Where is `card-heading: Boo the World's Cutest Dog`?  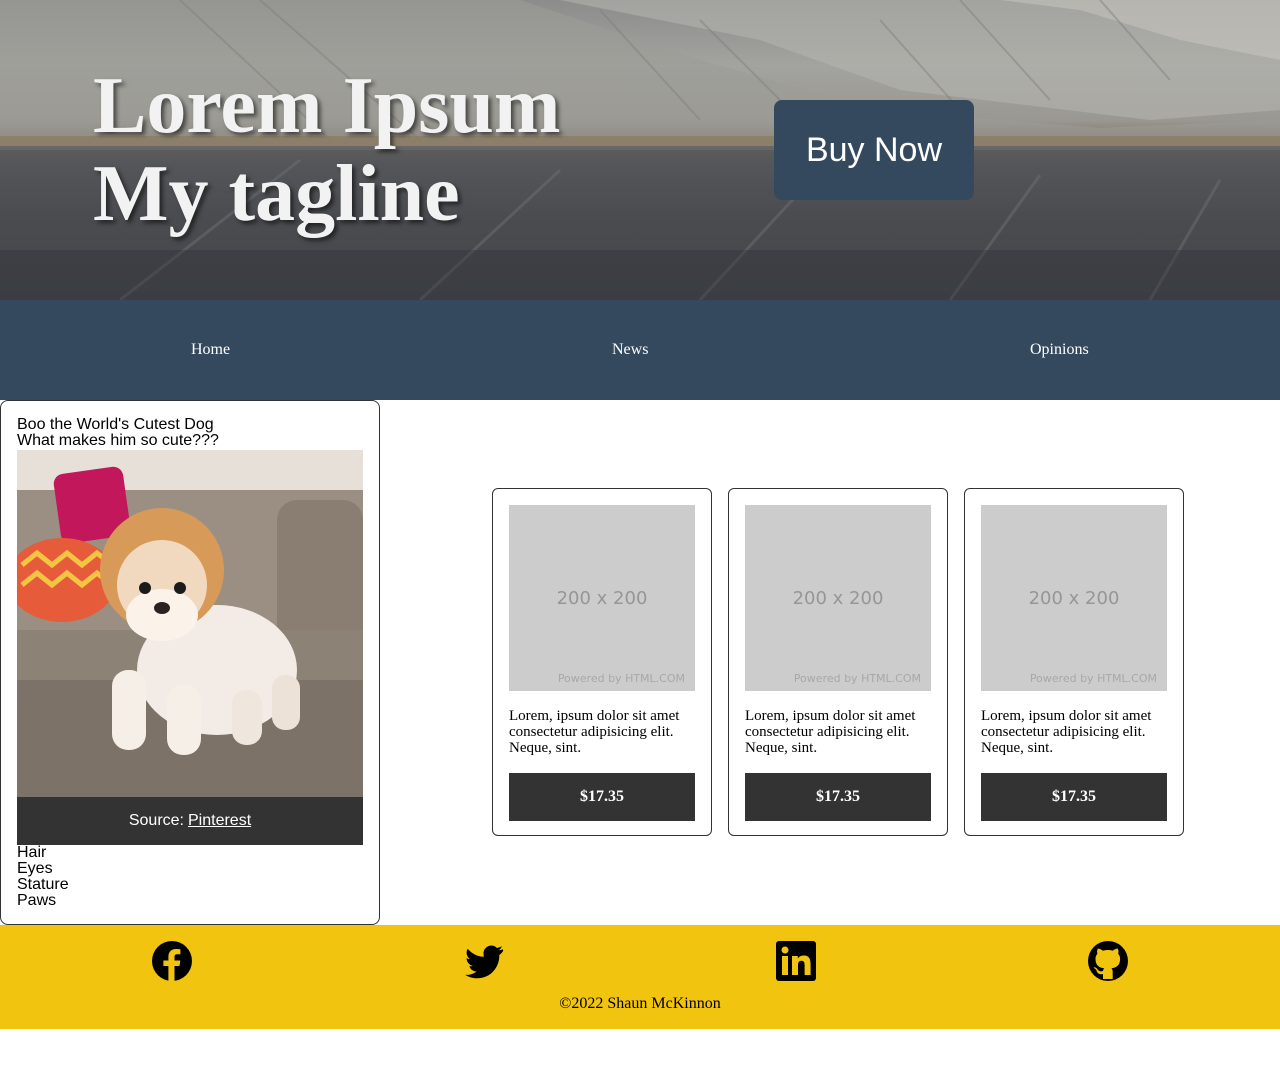
card-heading: Boo the World's Cutest Dog is located at coordinates (115, 424).